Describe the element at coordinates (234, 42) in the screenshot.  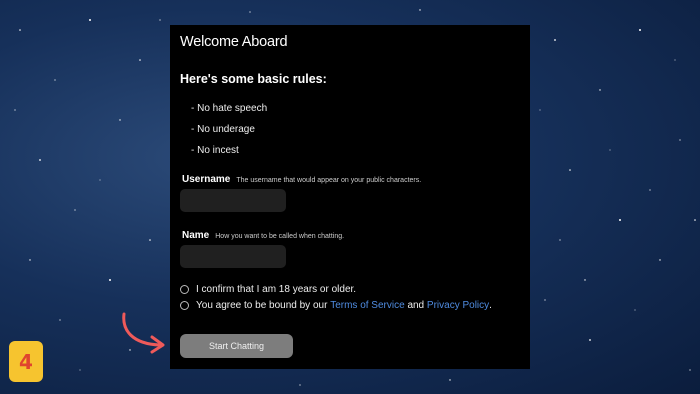
I see `modal-title: Welcome Aboard` at that location.